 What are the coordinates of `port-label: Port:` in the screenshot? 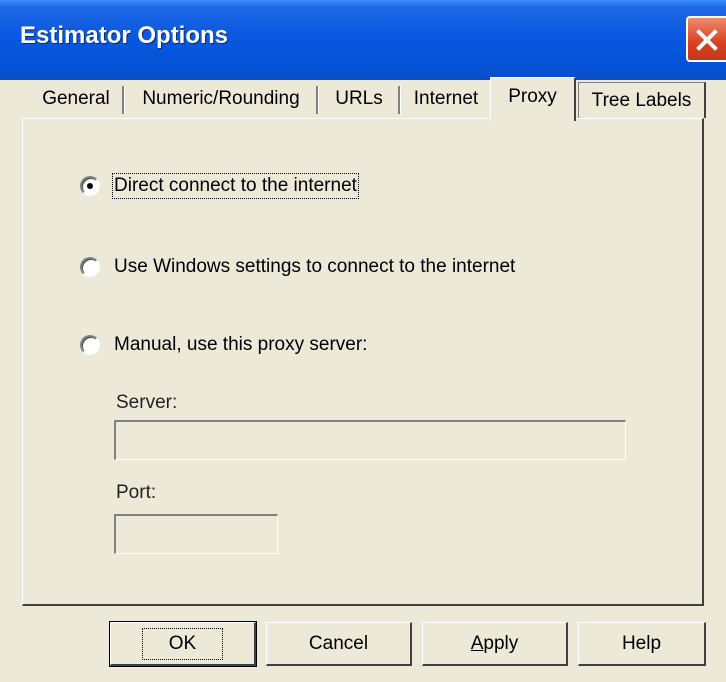 It's located at (136, 492).